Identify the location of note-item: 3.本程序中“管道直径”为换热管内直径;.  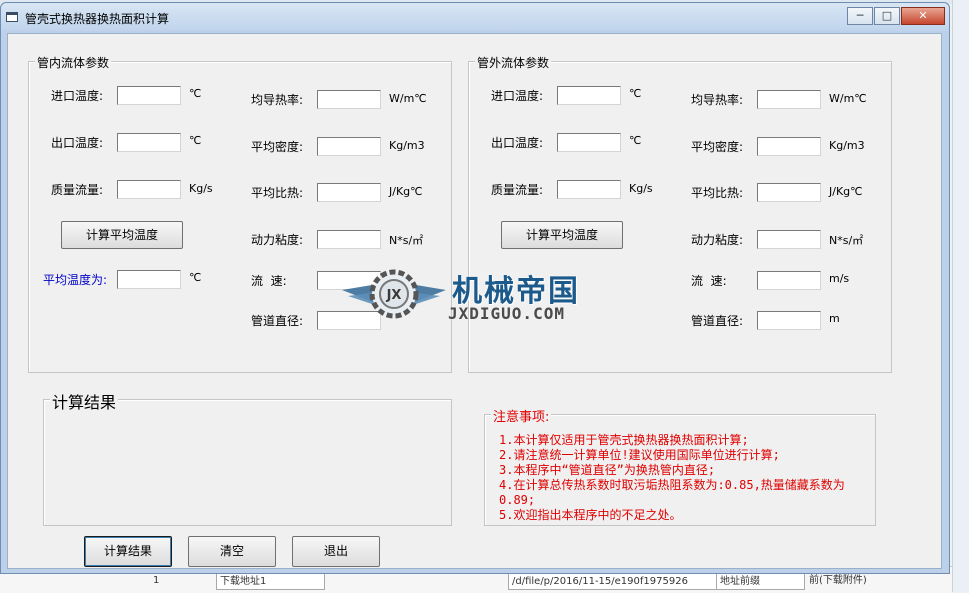
(607, 470).